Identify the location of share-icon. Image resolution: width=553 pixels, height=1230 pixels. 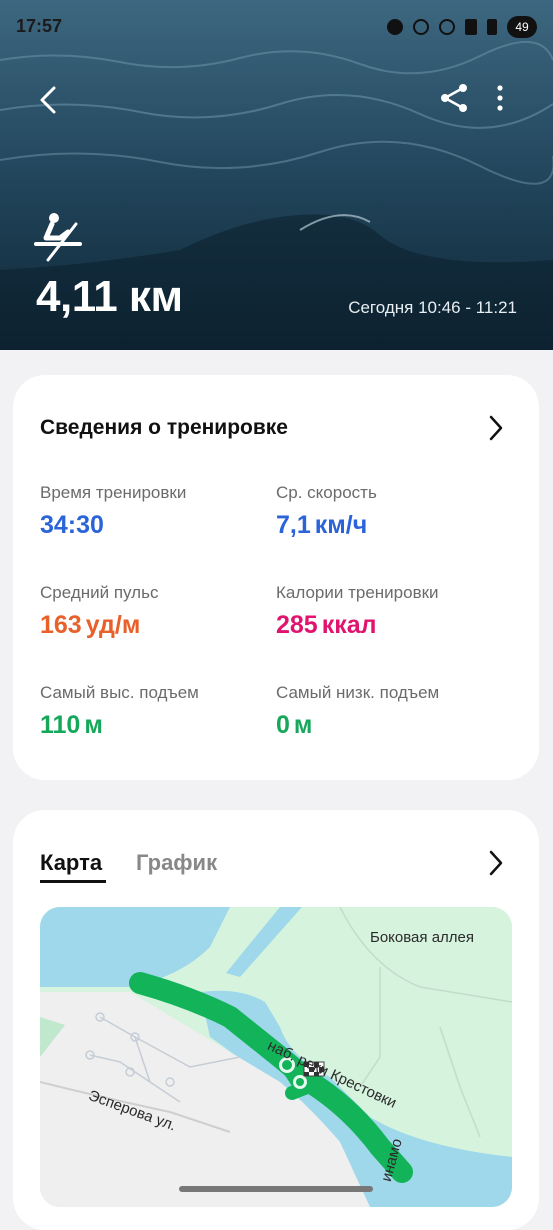
(454, 98).